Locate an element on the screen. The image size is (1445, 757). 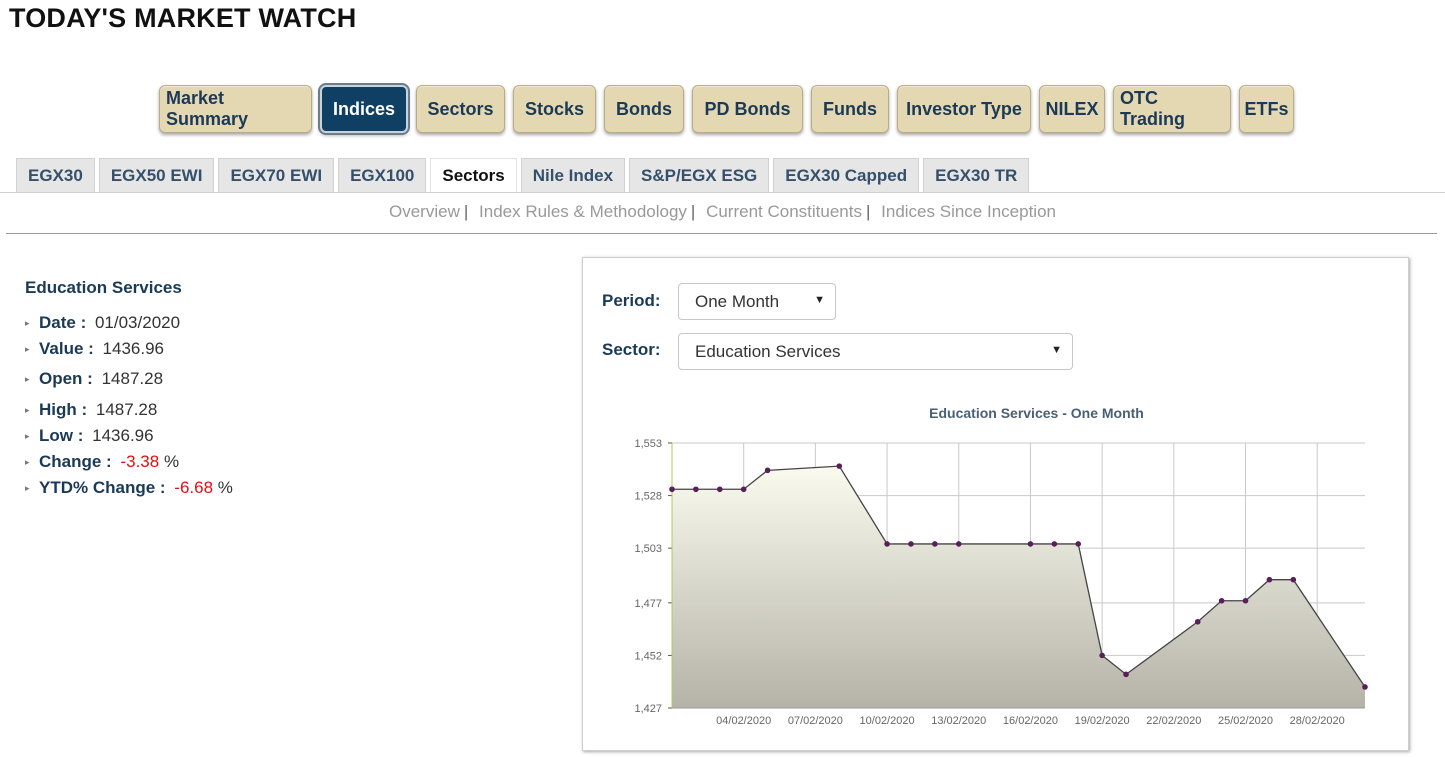
x-tick-label: 25/02/2020 is located at coordinates (1245, 721).